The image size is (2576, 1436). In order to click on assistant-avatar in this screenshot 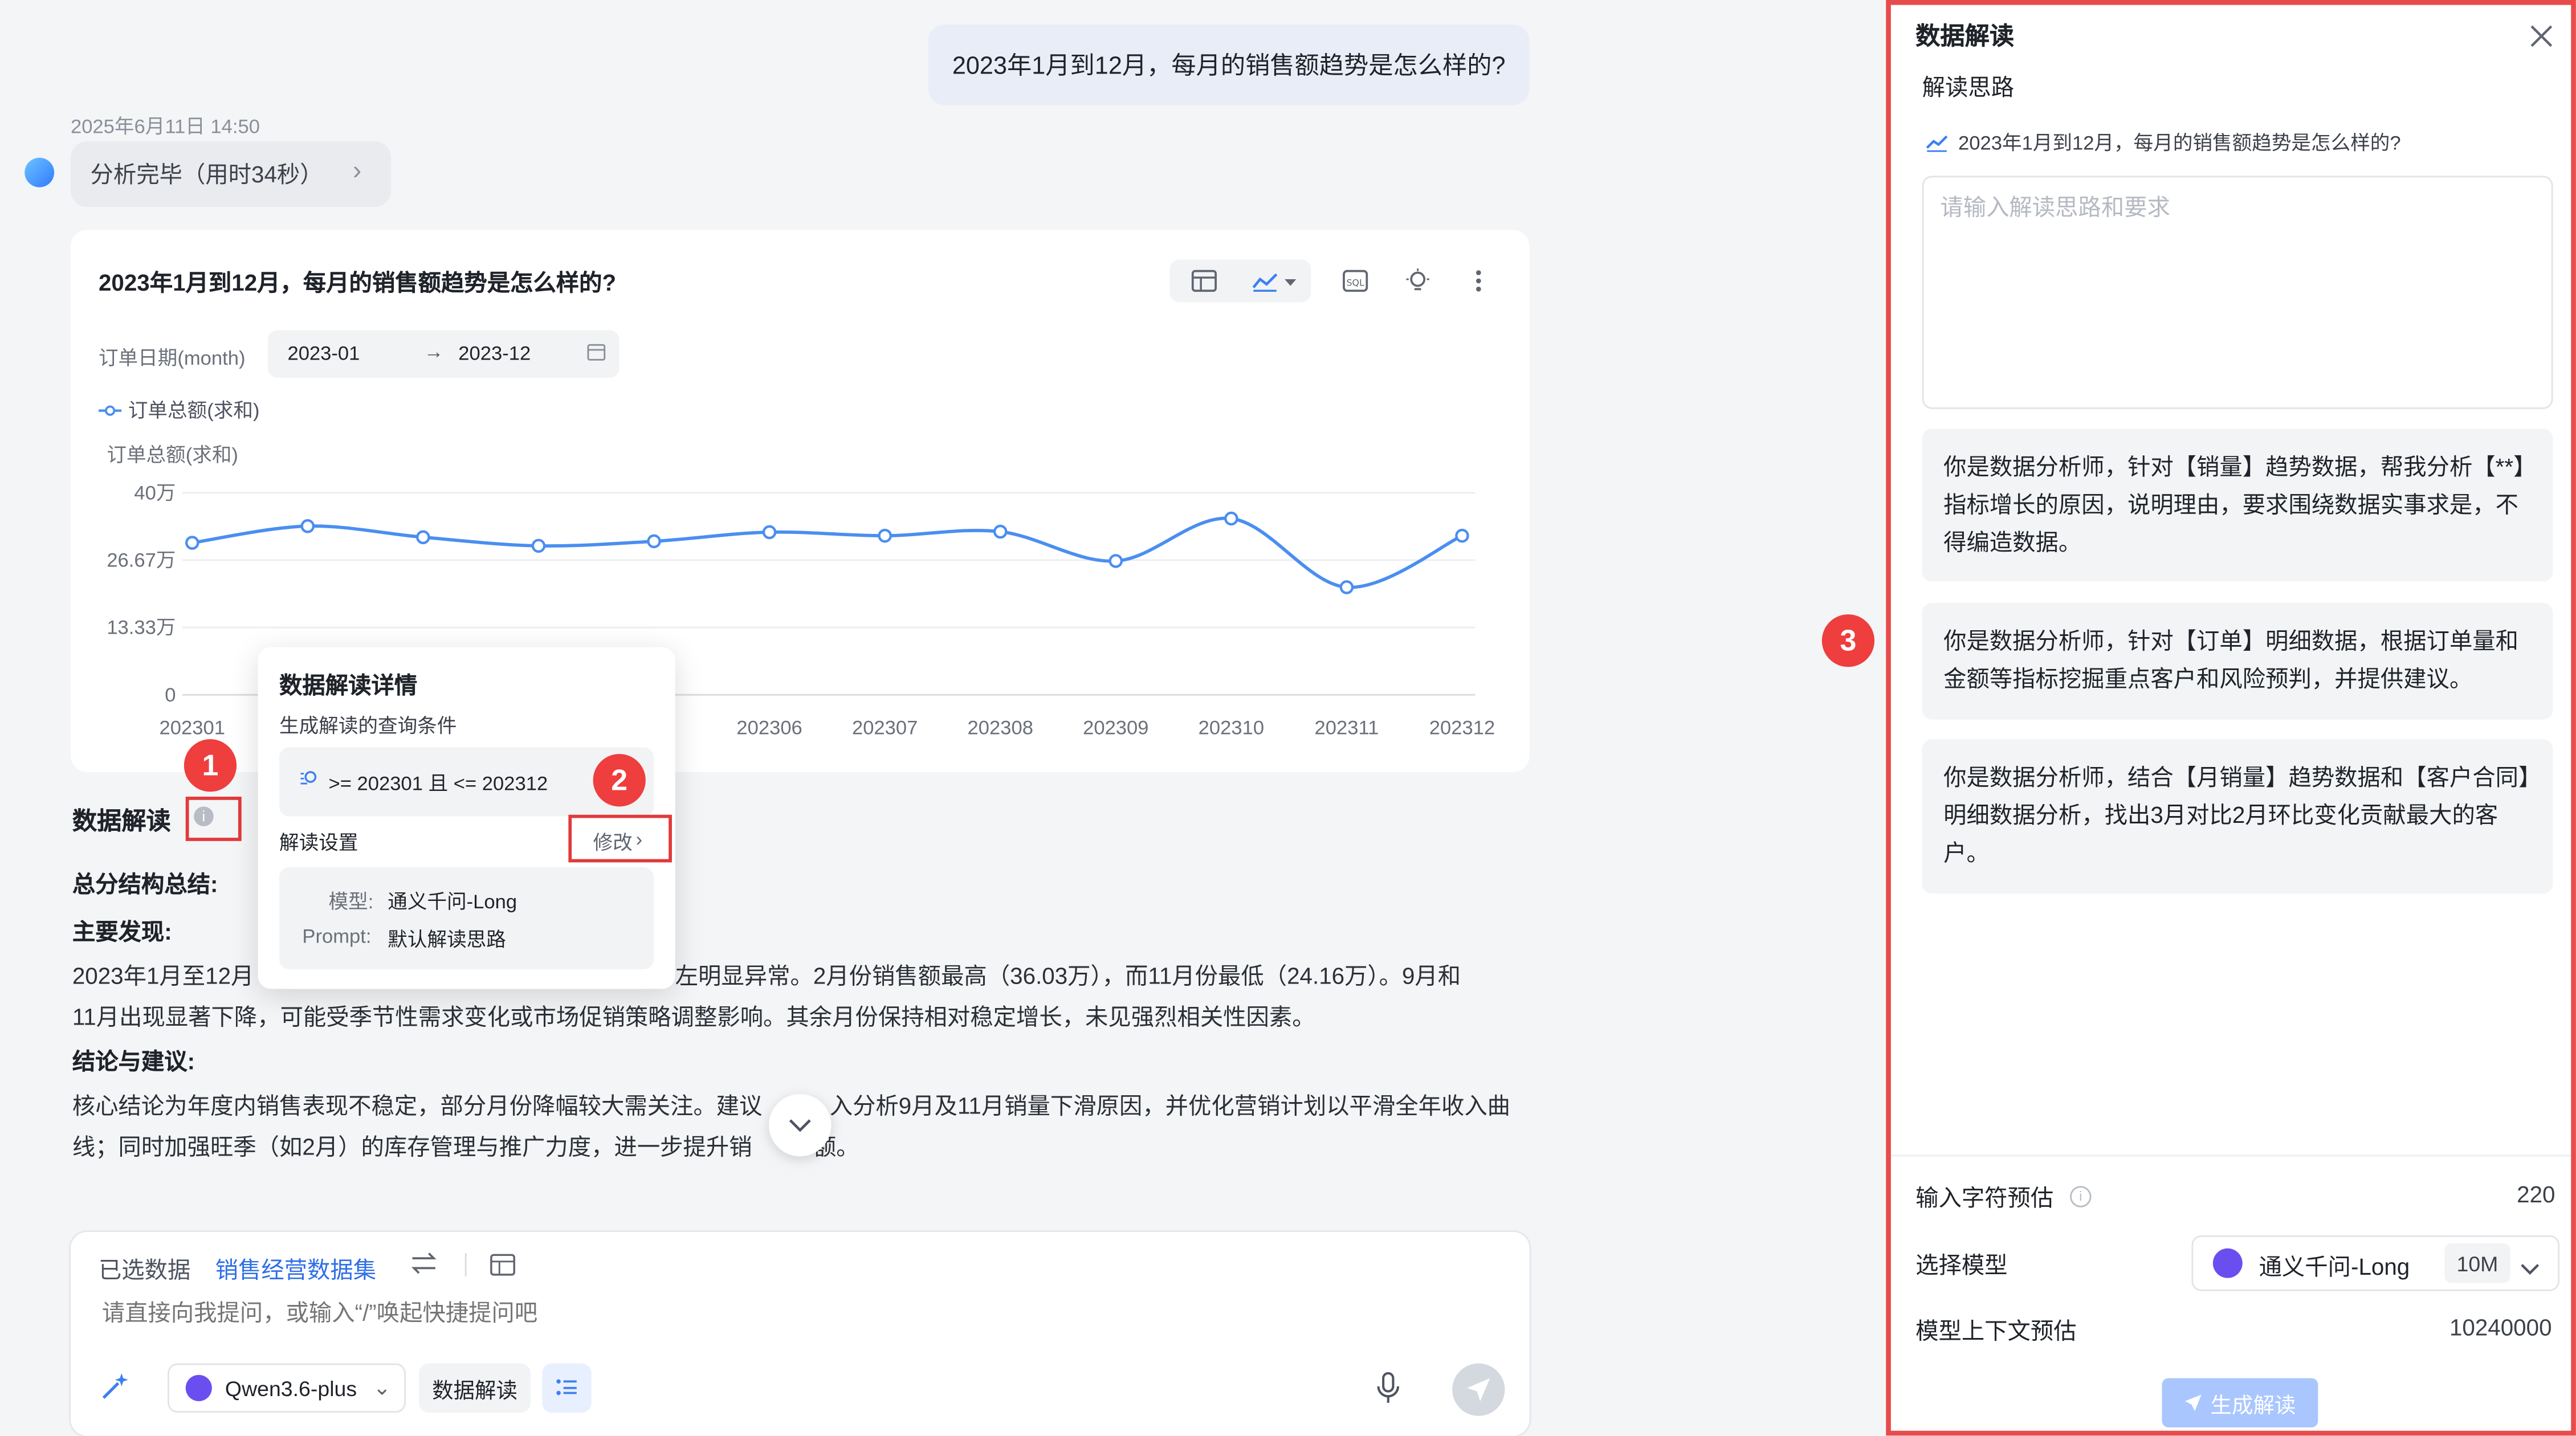, I will do `click(40, 172)`.